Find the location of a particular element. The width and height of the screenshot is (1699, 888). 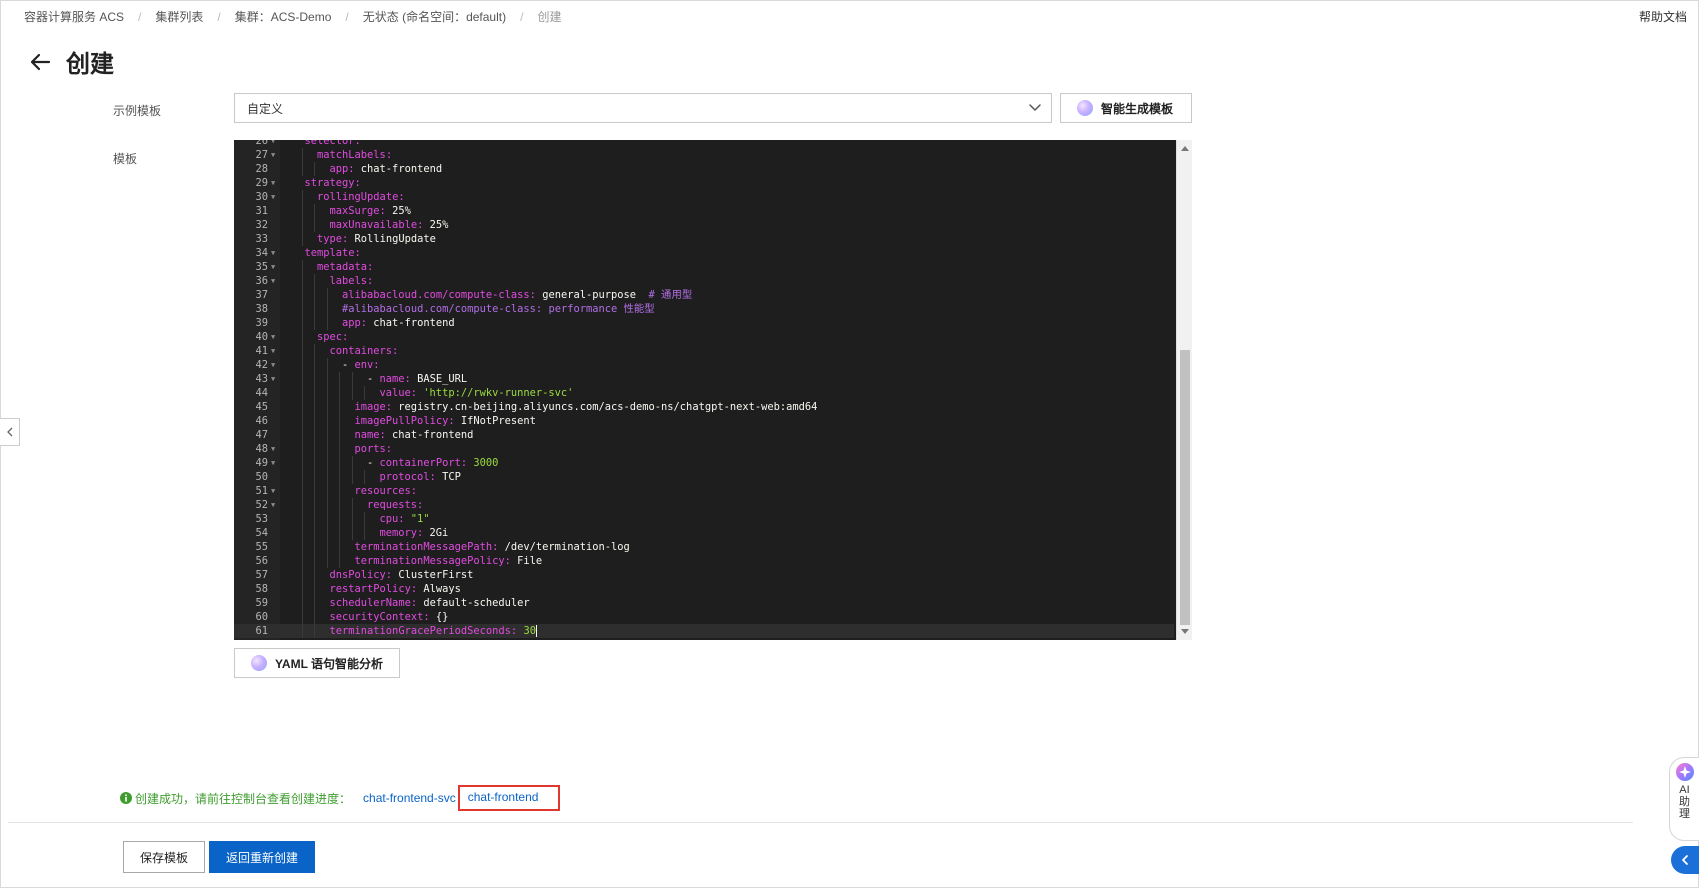

back-recreate-button: 返回重新创建 is located at coordinates (262, 857).